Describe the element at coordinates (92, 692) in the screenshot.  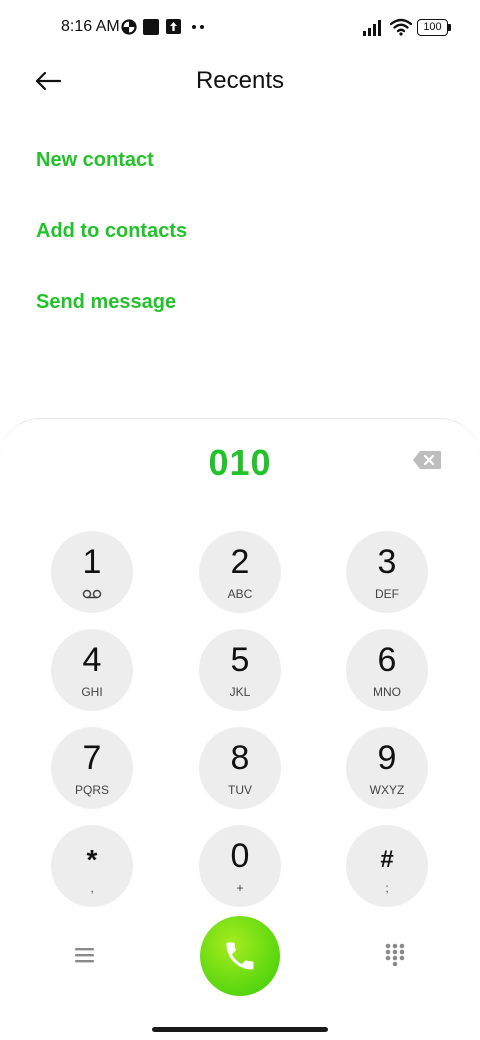
I see `key-letters: GHI` at that location.